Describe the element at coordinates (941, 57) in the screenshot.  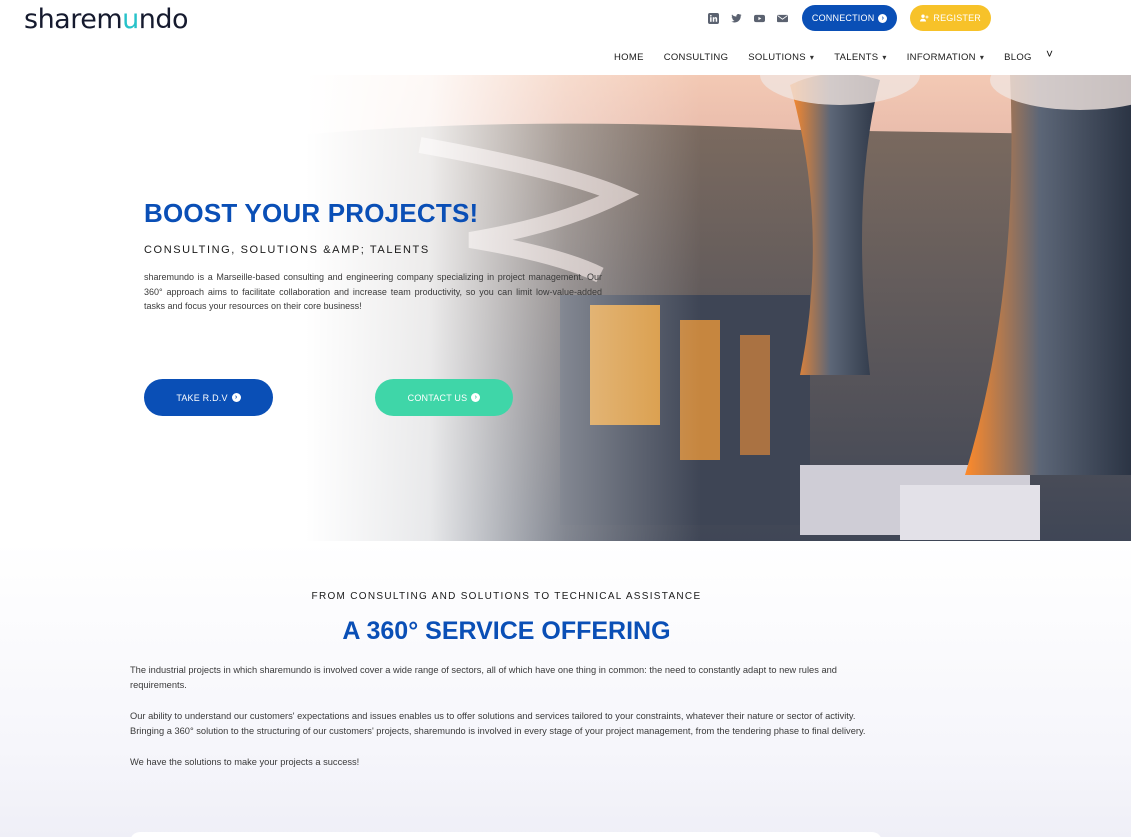
I see `nav-item-label: INFORMATION` at that location.